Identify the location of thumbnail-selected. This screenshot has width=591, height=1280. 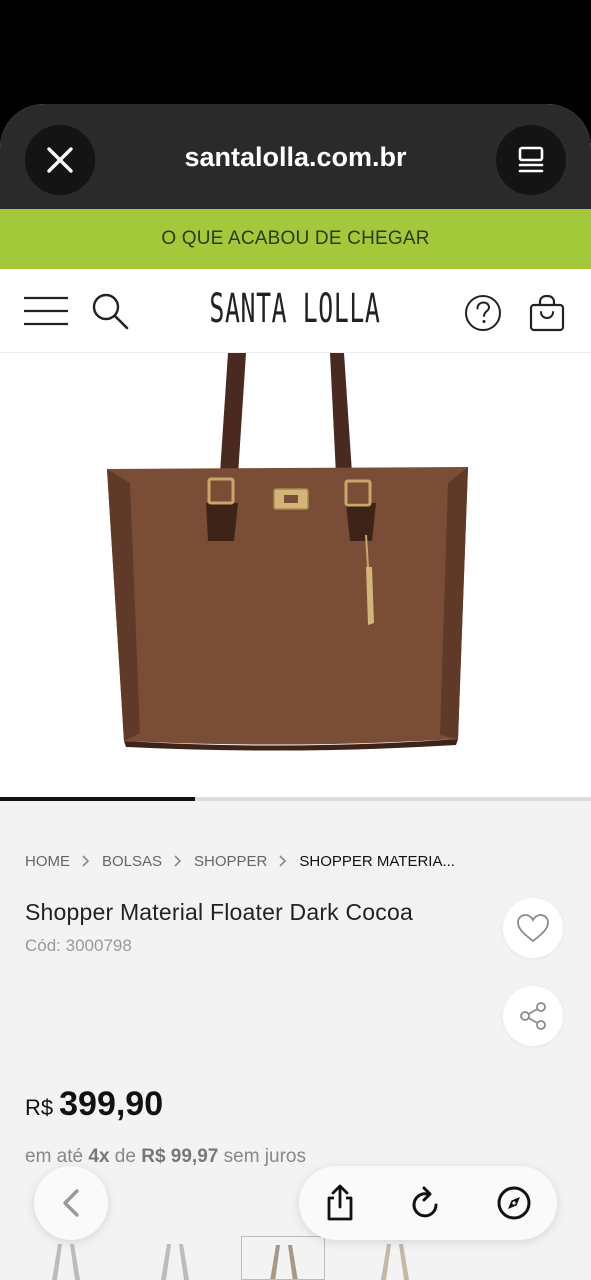
(283, 1258).